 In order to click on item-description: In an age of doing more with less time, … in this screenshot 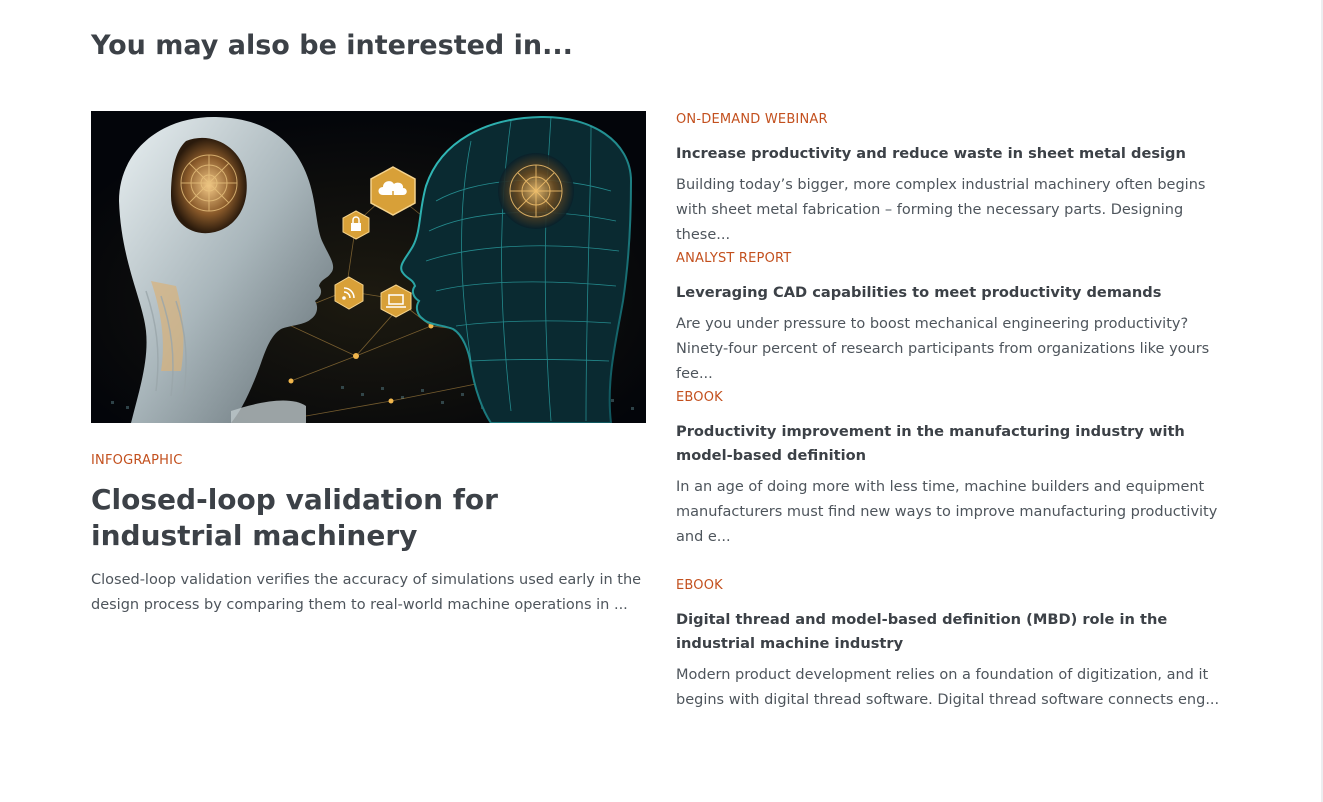, I will do `click(947, 512)`.